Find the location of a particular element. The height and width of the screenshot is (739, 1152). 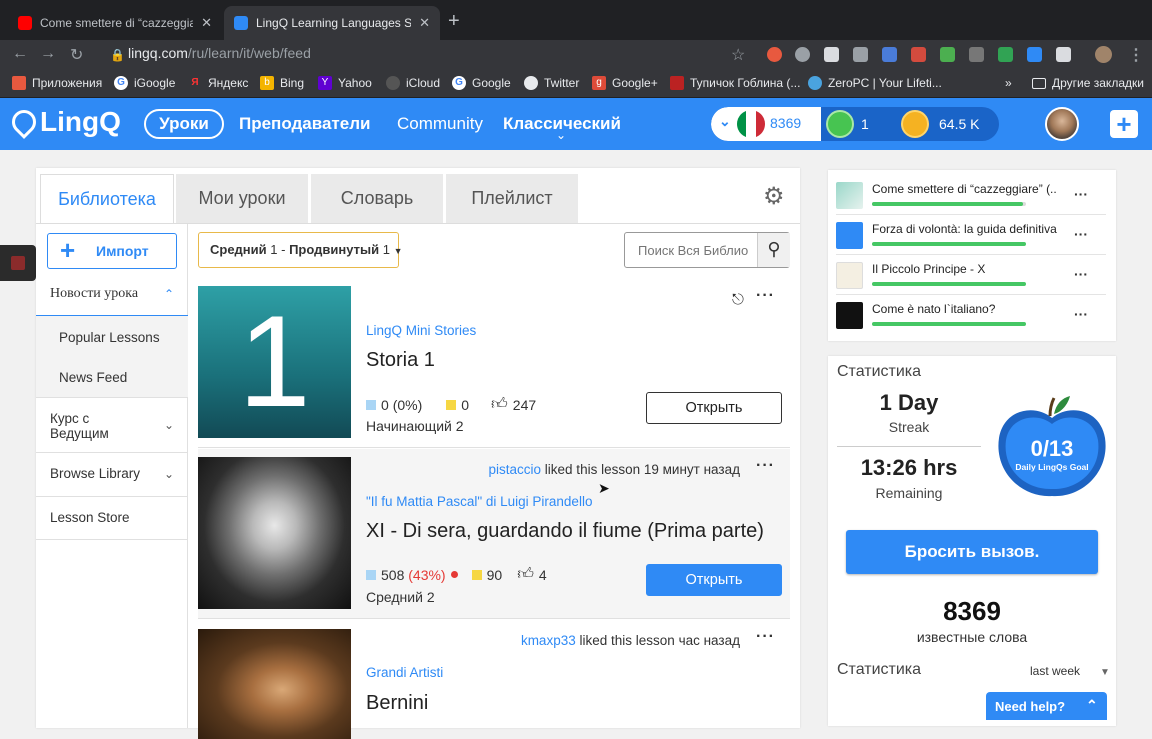

challenge-button: Бросить вызов. is located at coordinates (972, 552).